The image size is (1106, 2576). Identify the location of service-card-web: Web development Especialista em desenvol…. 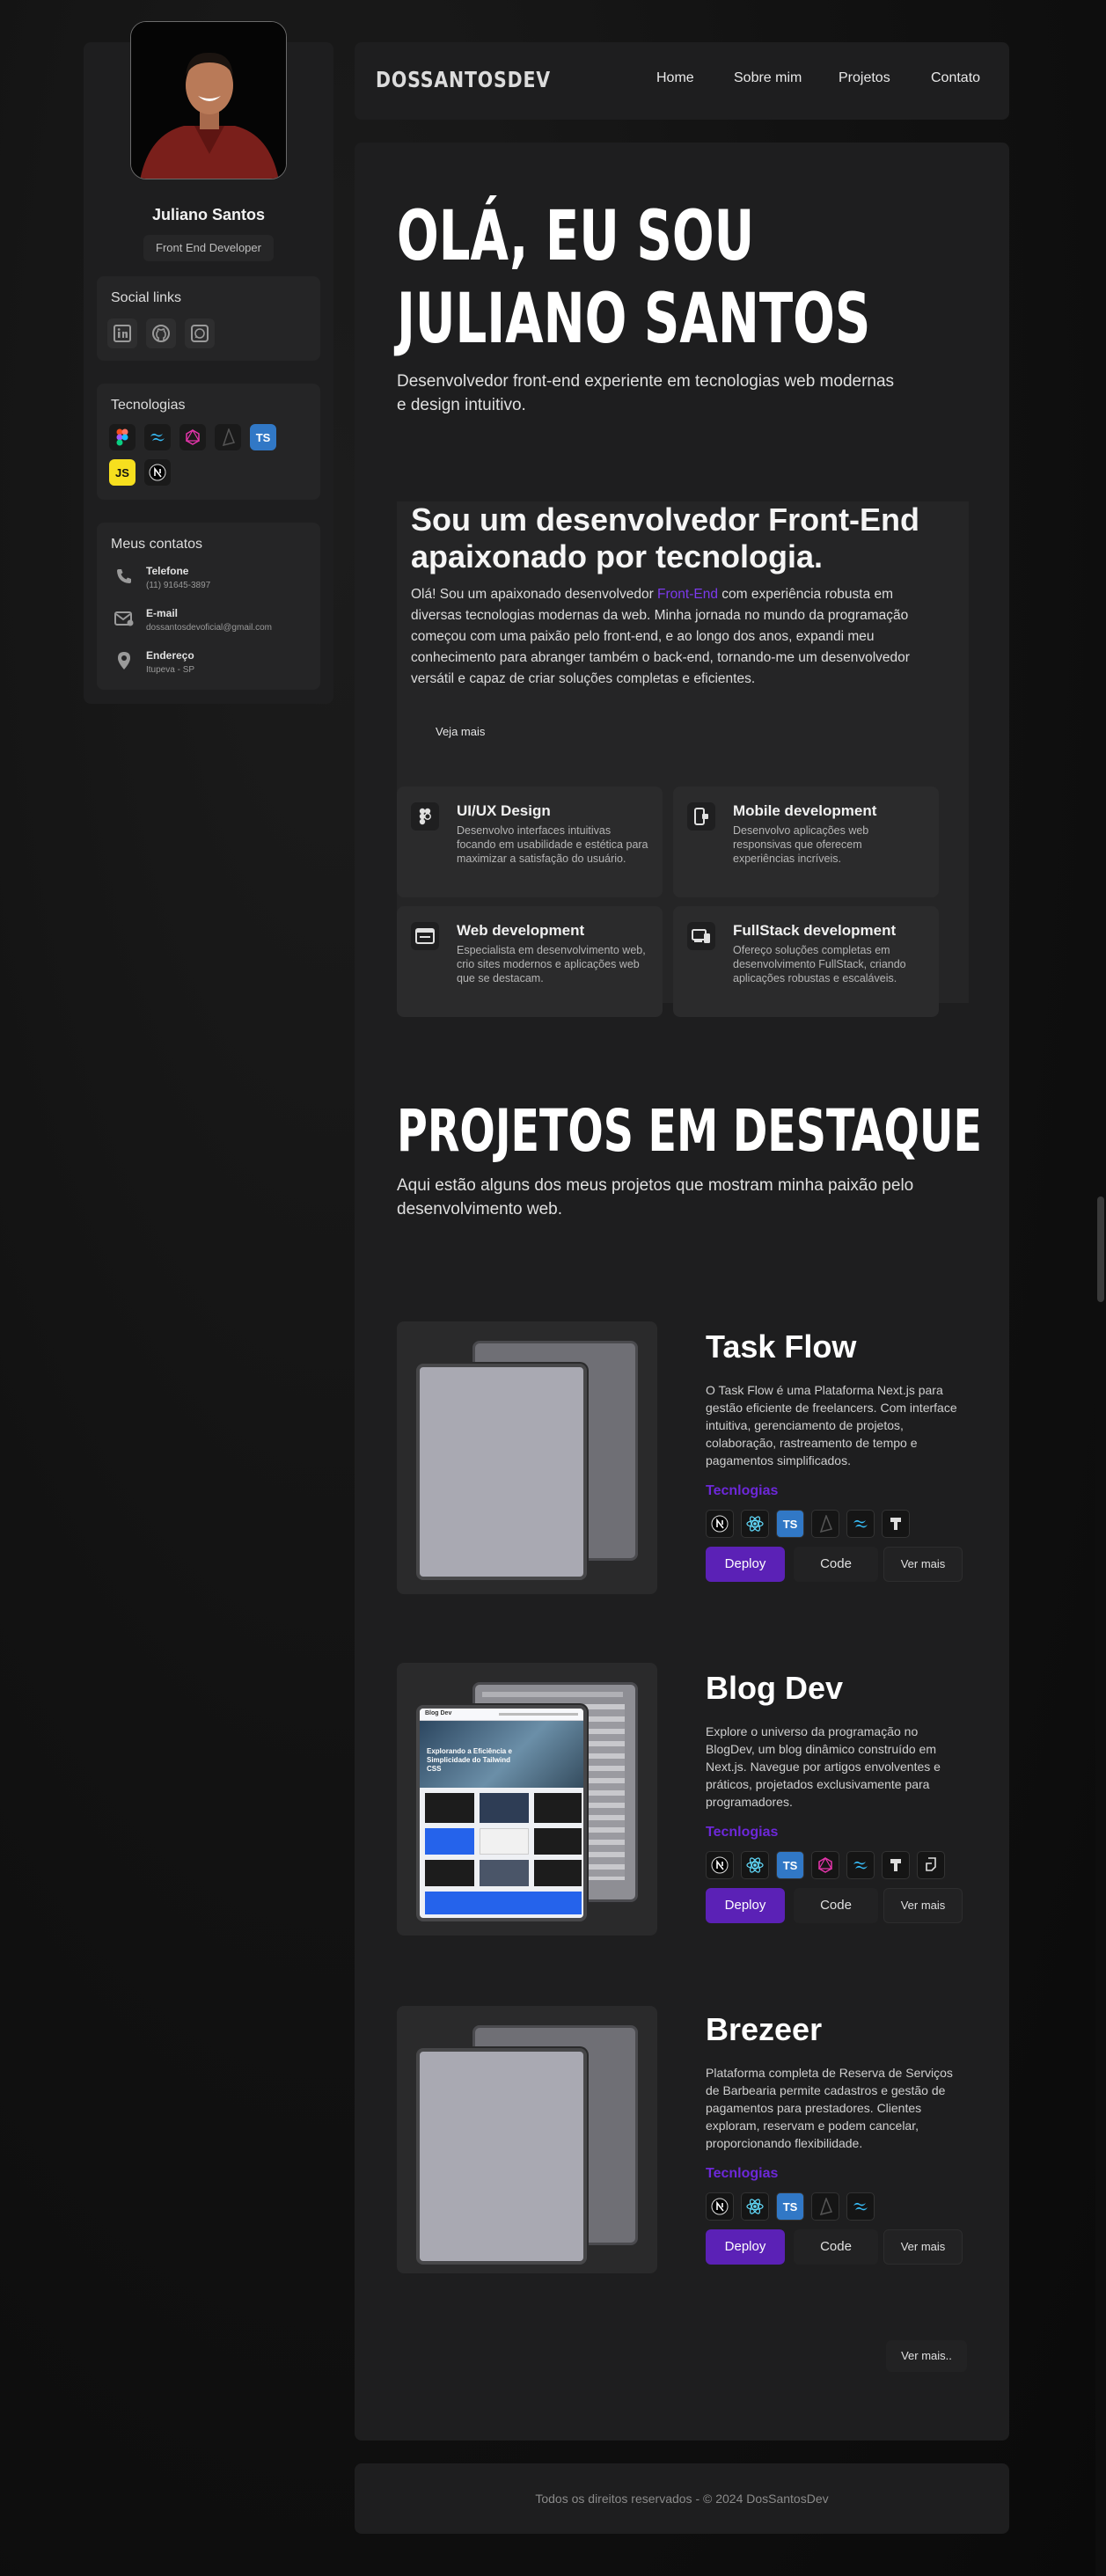
(530, 961).